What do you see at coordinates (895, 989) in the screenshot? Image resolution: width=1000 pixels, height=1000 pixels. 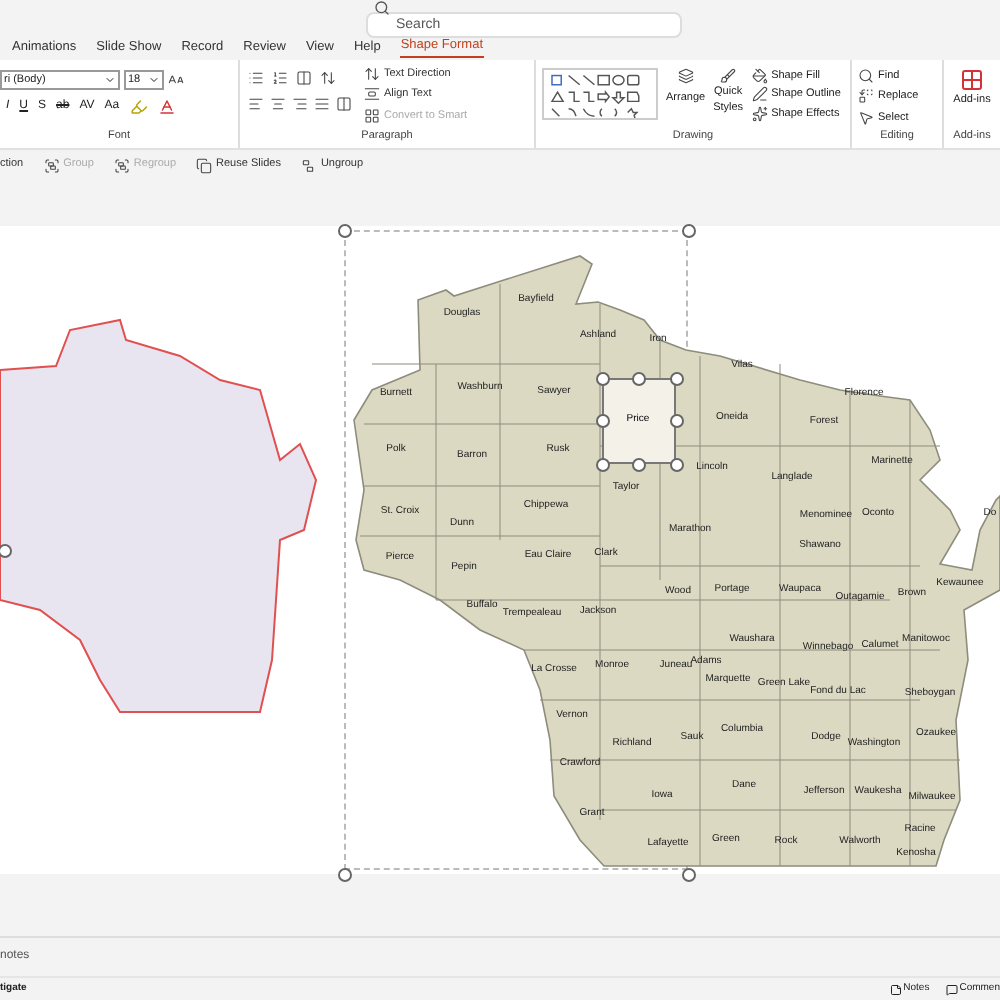 I see `notes-icon` at bounding box center [895, 989].